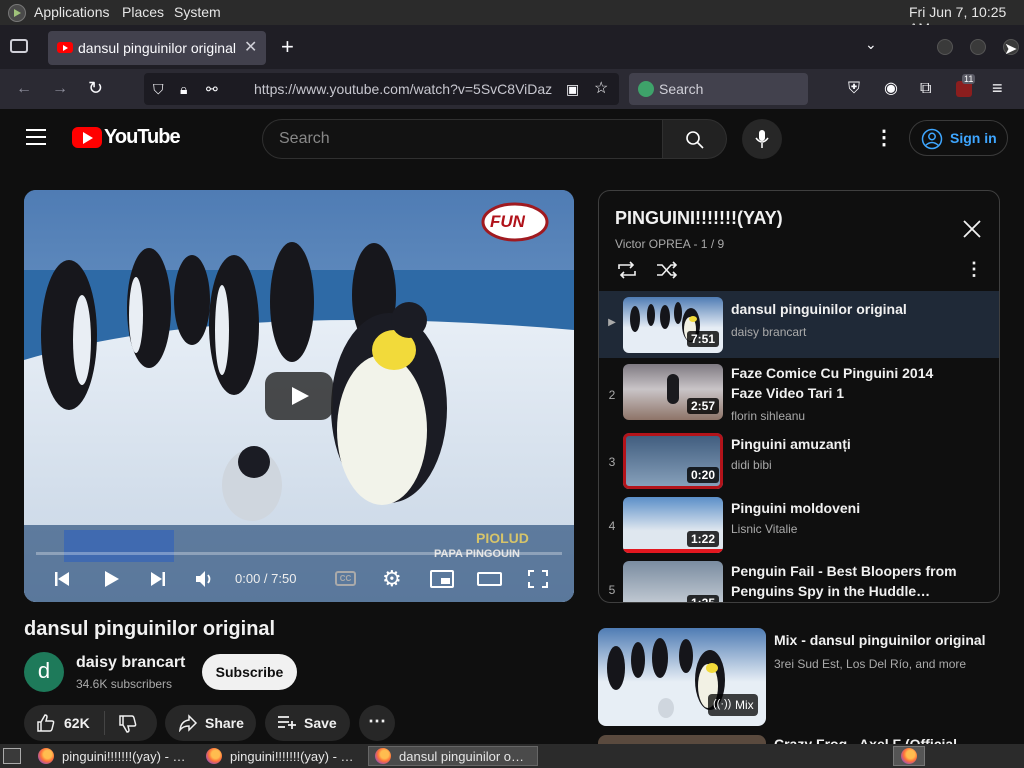 The image size is (1024, 768). I want to click on permissions-icon: ⚯, so click(212, 89).